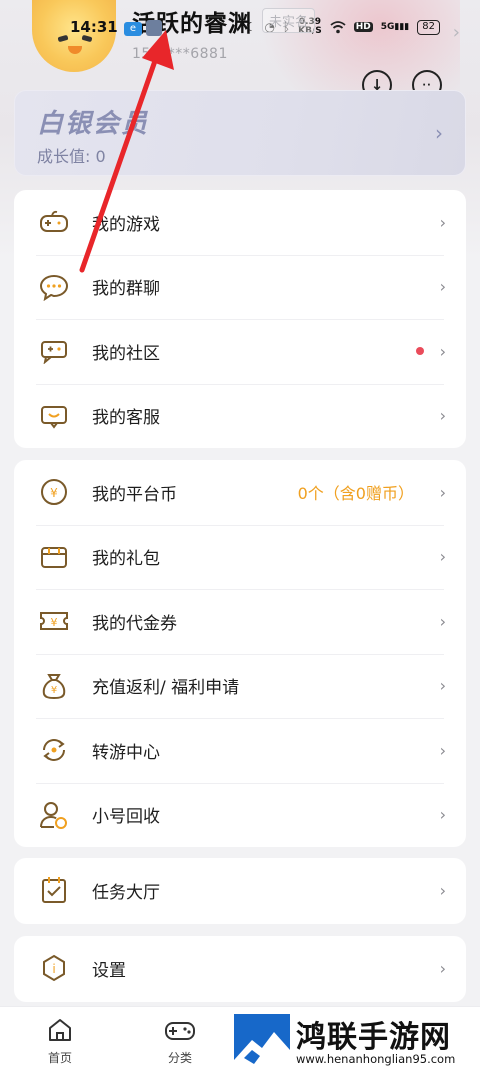 This screenshot has height=1072, width=480. I want to click on menu-card-3: 任务大厅 ›, so click(240, 891).